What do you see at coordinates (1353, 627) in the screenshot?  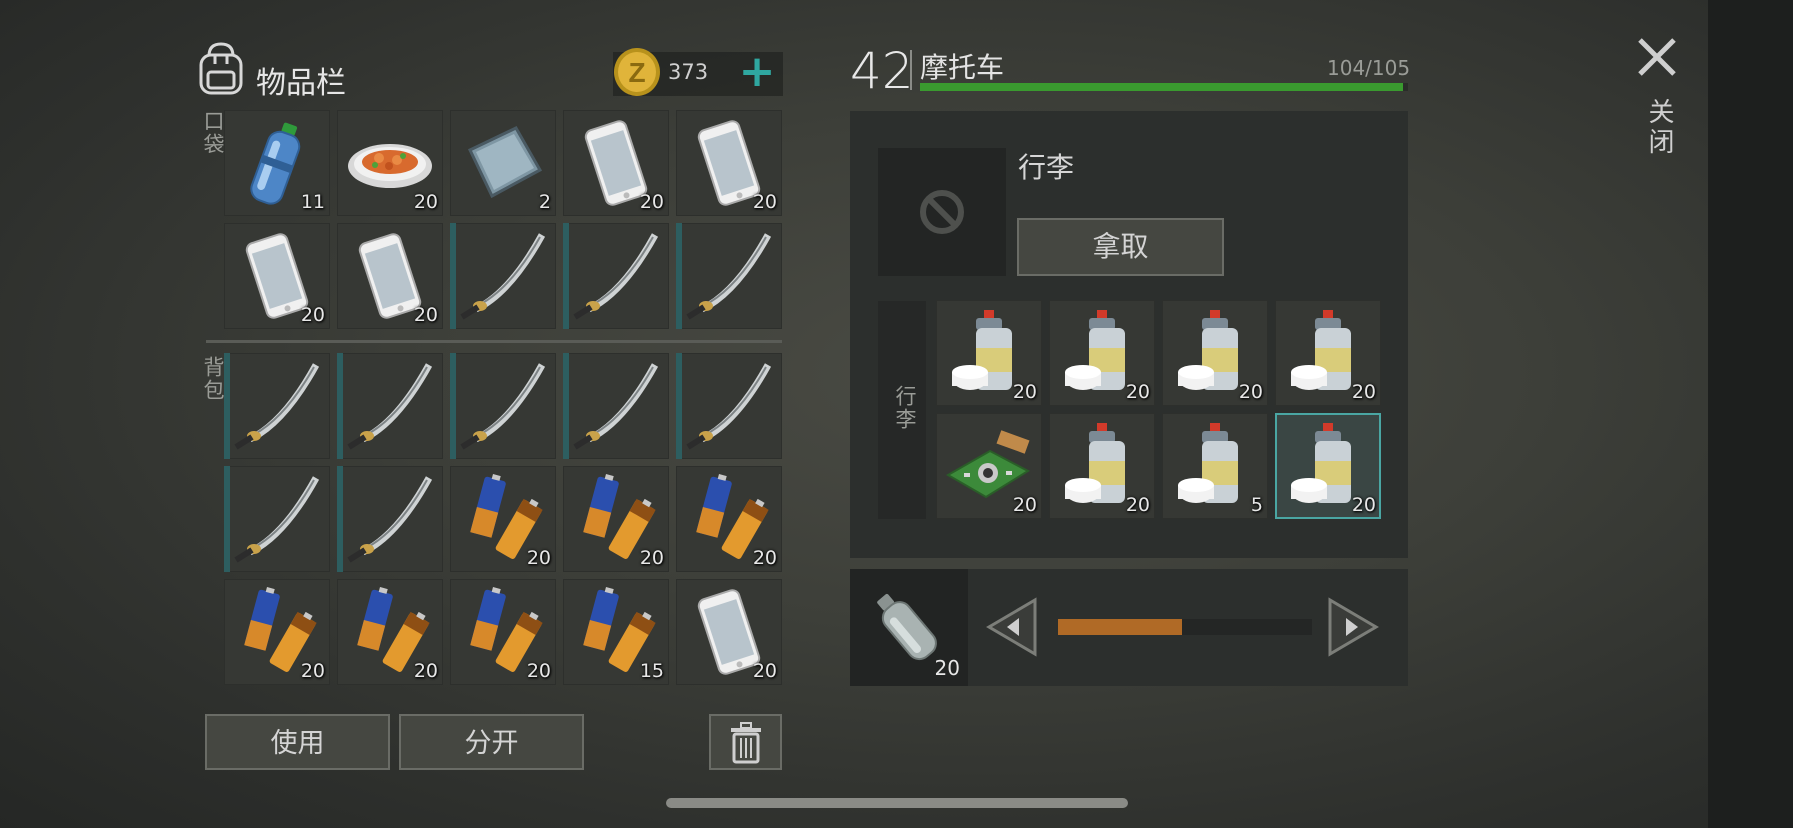 I see `increase-arrow-icon` at bounding box center [1353, 627].